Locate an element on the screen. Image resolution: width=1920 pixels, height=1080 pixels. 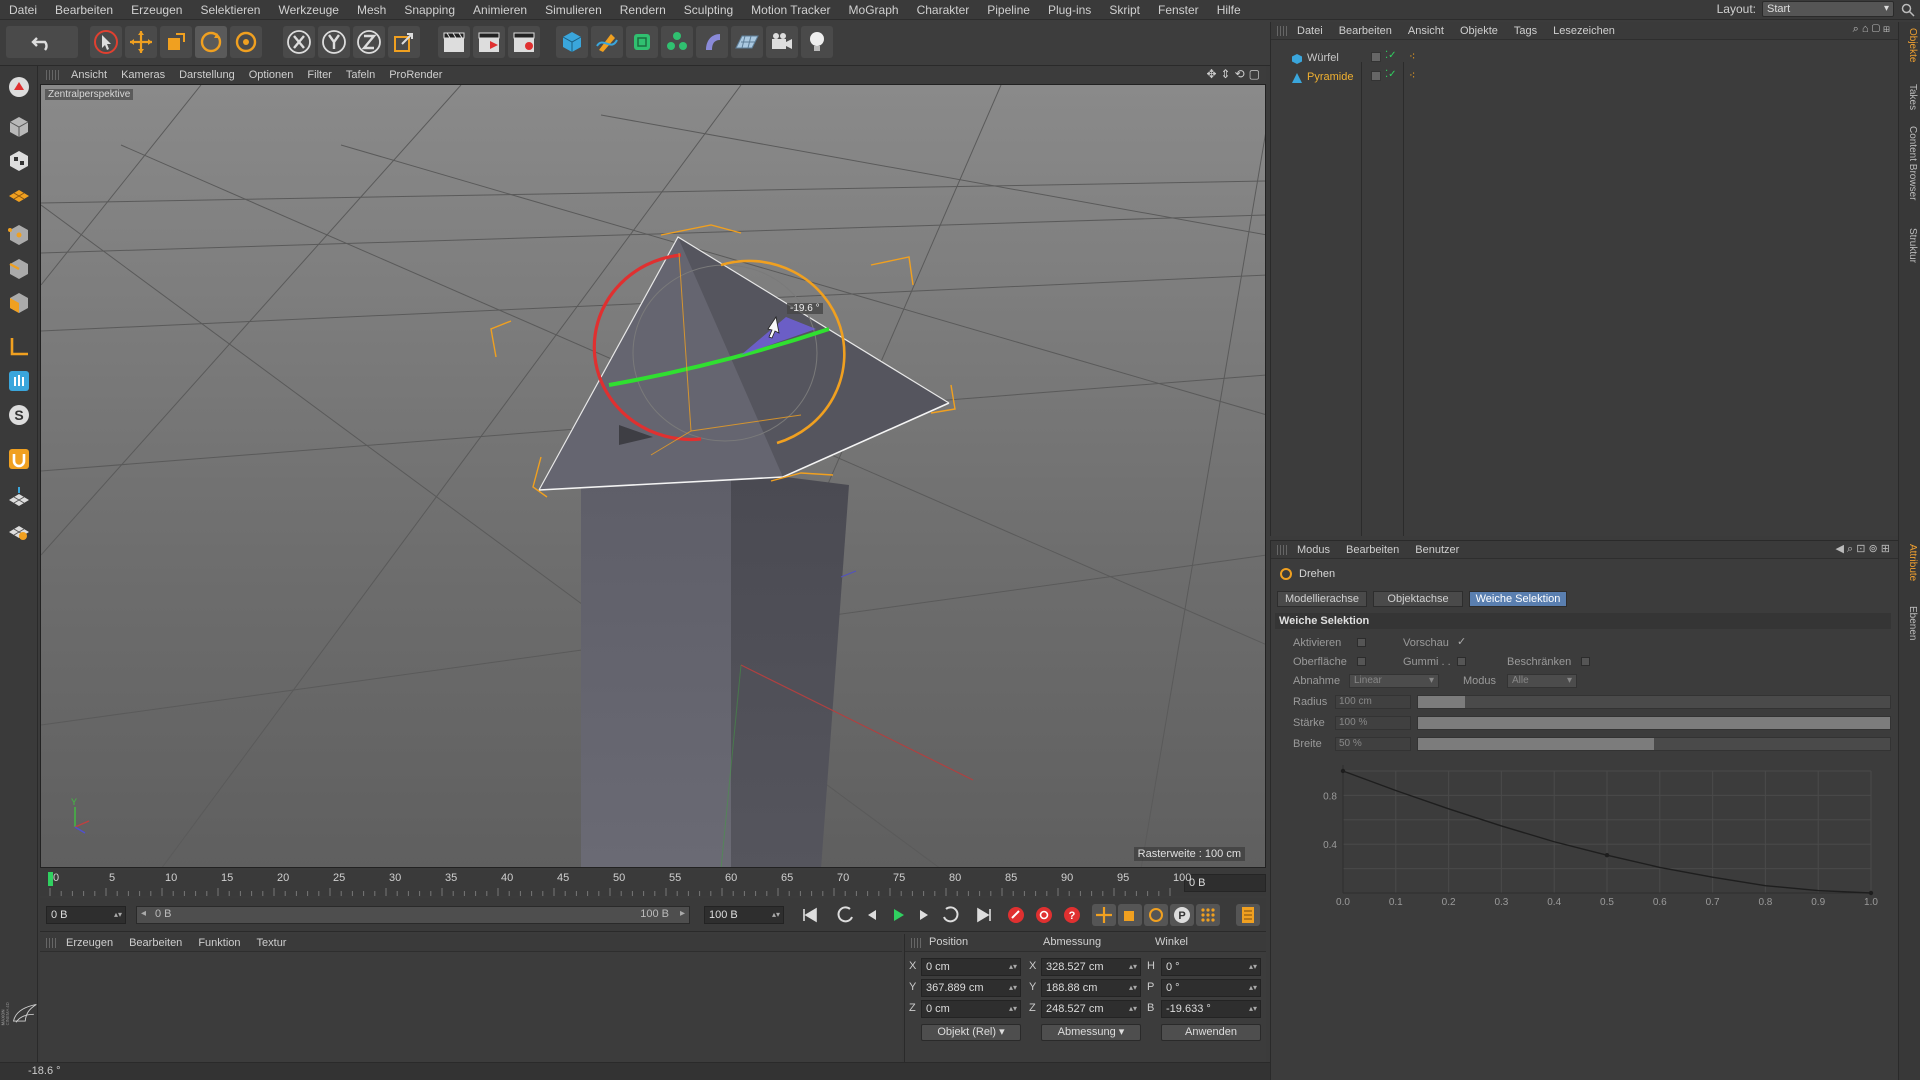
tweak-mode-button is located at coordinates (19, 381).